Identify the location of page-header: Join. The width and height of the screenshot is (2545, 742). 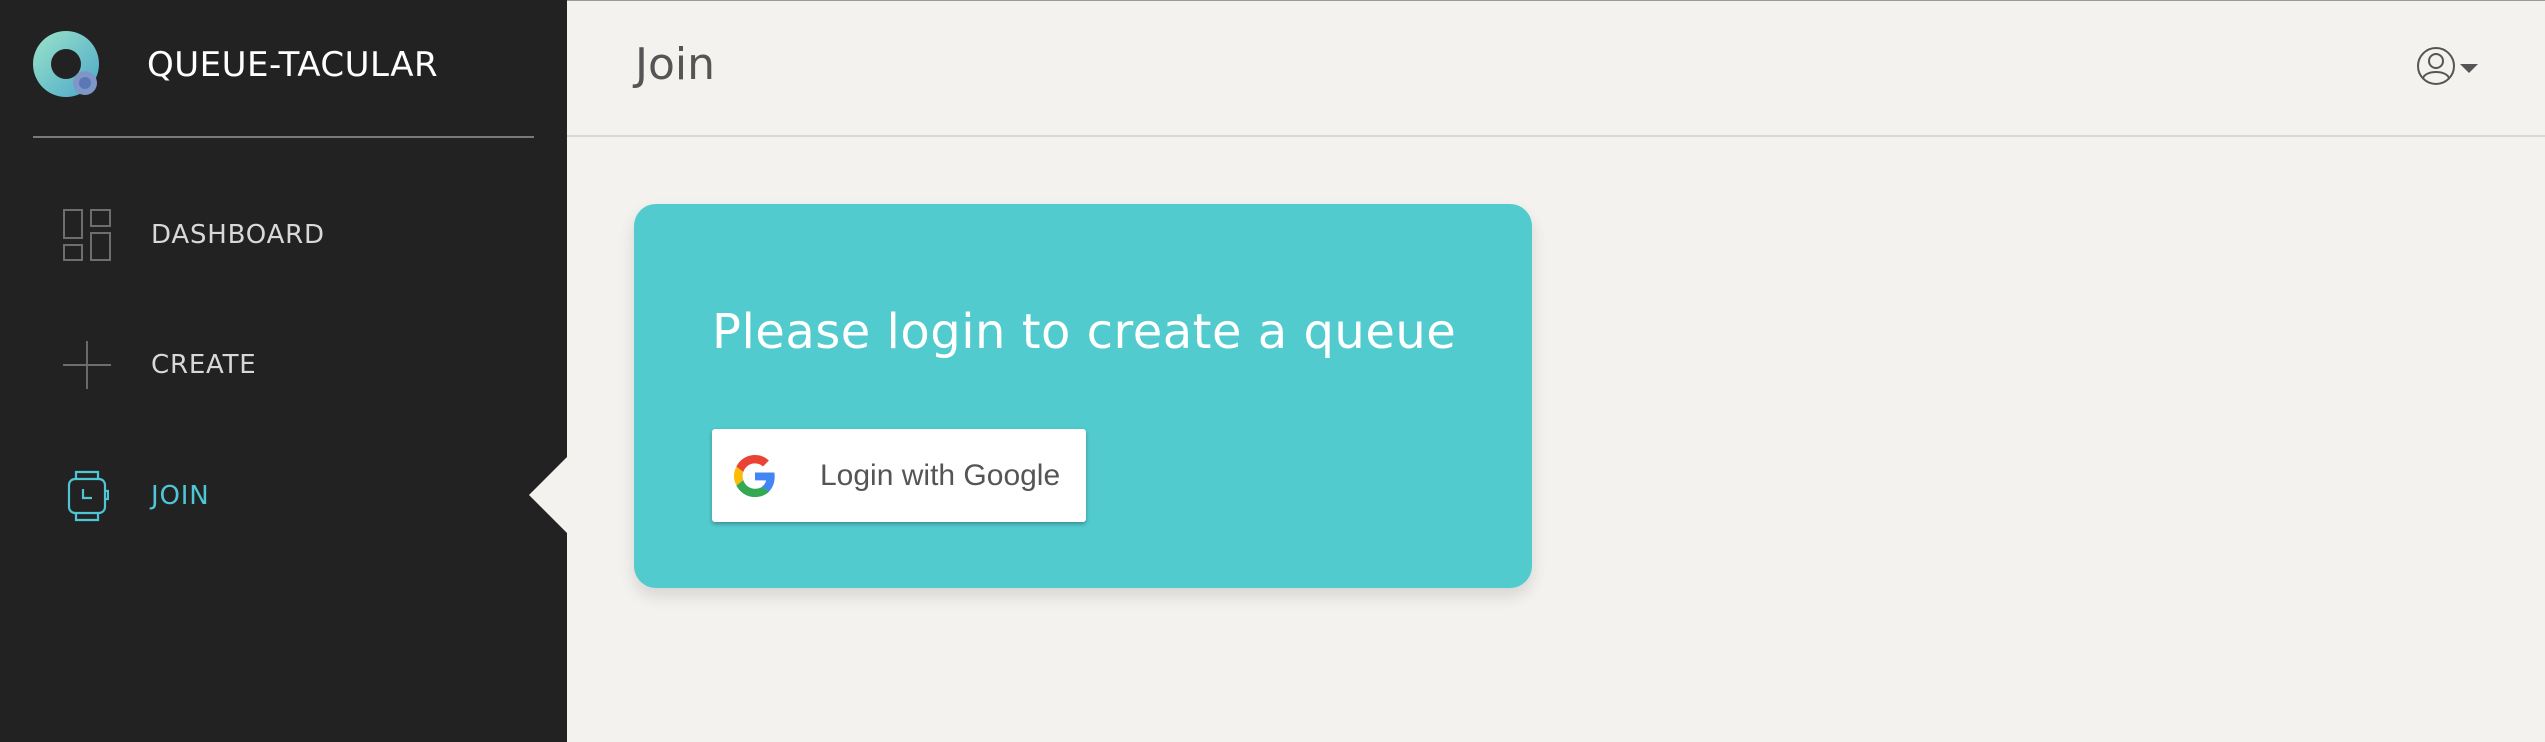
(1556, 68).